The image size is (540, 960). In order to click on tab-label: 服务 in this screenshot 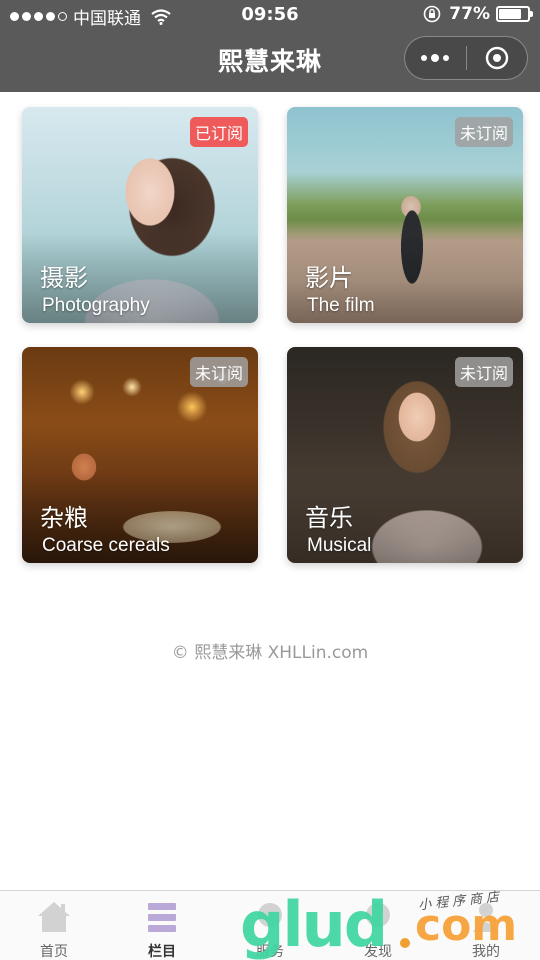, I will do `click(270, 952)`.